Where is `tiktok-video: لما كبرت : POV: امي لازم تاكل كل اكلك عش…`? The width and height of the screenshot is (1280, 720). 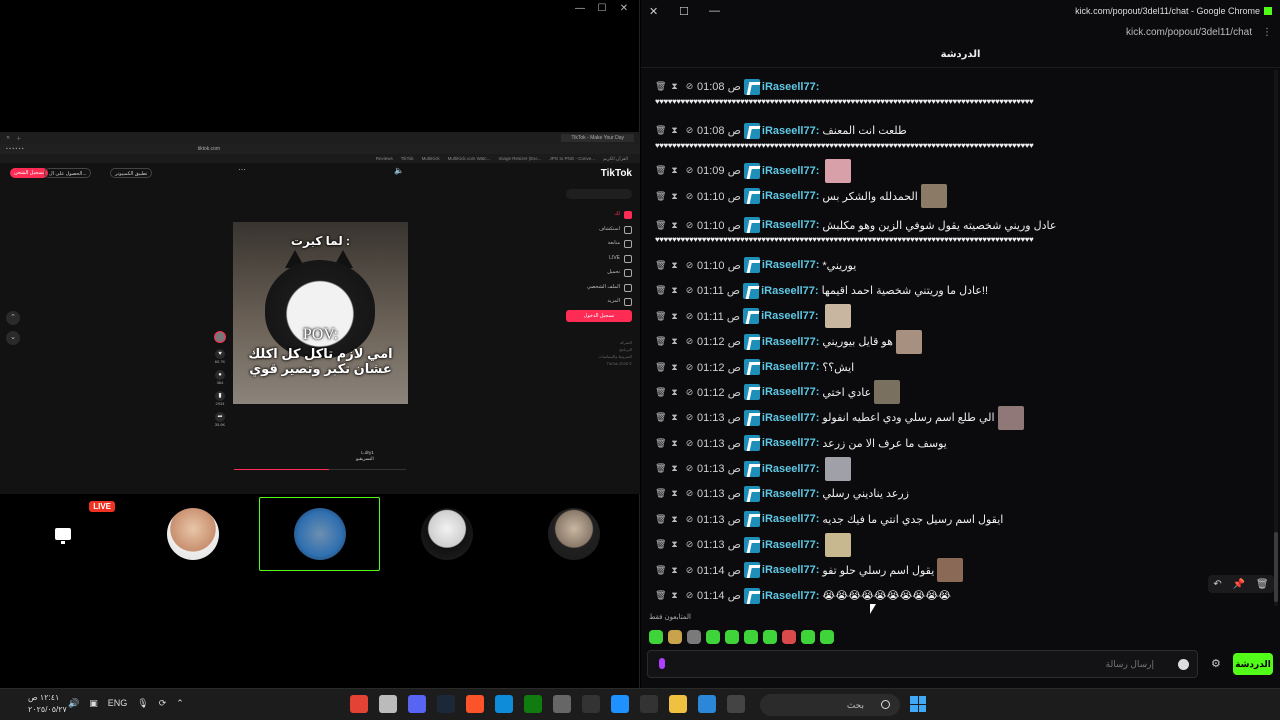
tiktok-video: لما كبرت : POV: امي لازم تاكل كل اكلك عش… is located at coordinates (320, 313).